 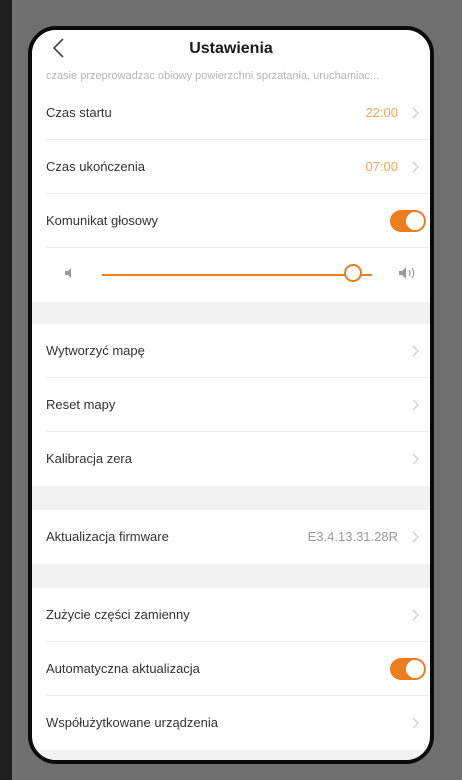 I want to click on auto-update-row: Automatyczna aktualizacja, so click(x=238, y=669).